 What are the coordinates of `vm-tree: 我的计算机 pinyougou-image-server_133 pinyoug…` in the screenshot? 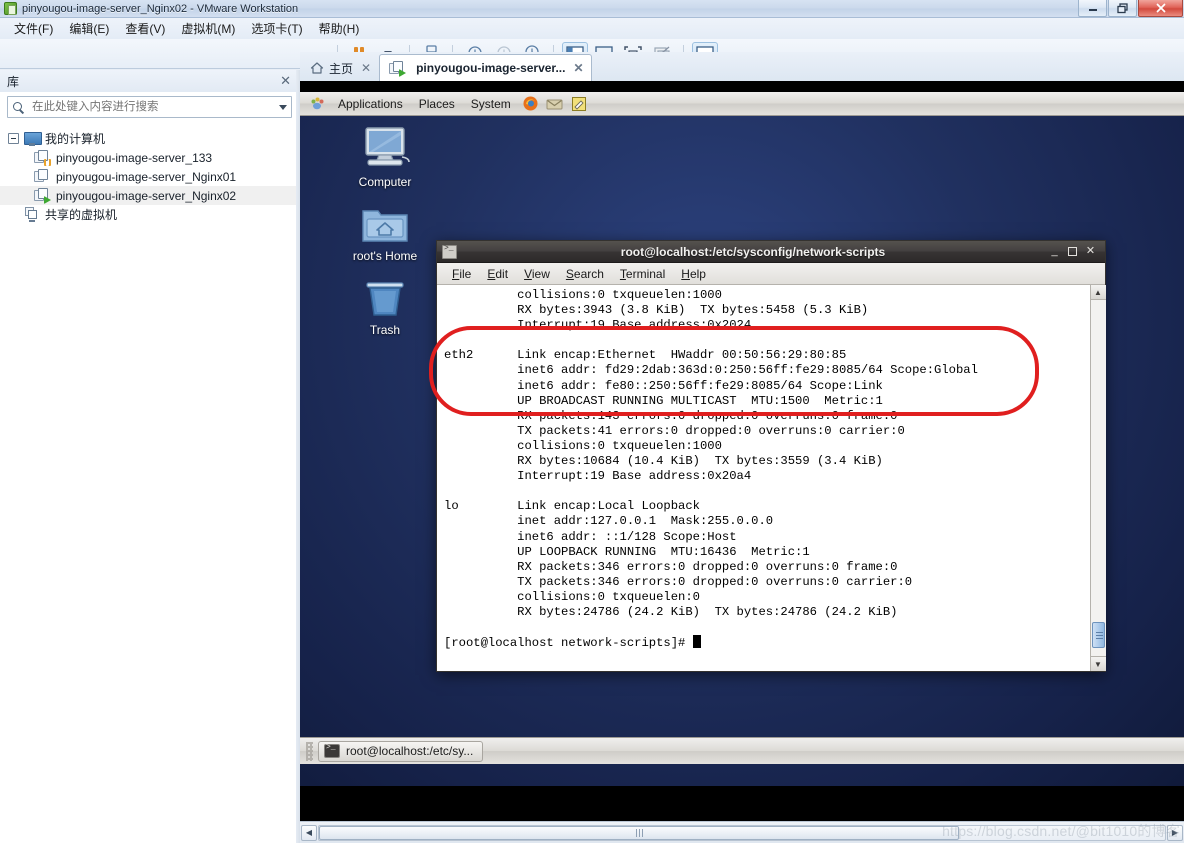 It's located at (149, 173).